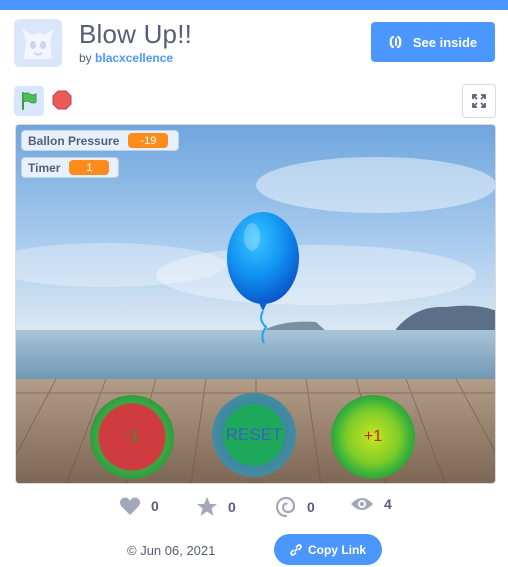 This screenshot has height=567, width=508. I want to click on green-flag-icon, so click(29, 101).